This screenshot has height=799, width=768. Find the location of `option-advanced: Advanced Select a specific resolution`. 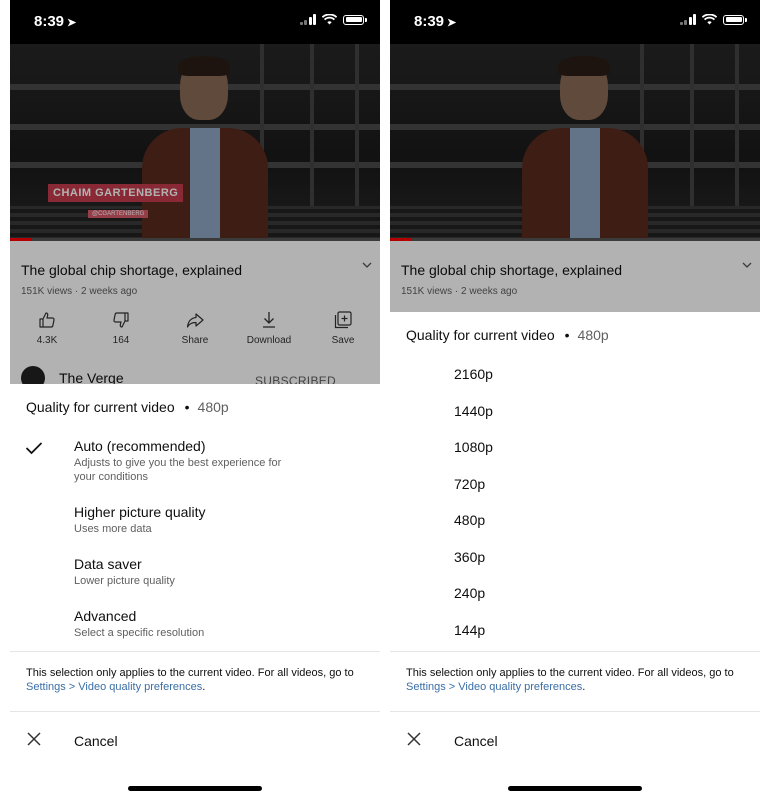

option-advanced: Advanced Select a specific resolution is located at coordinates (195, 630).